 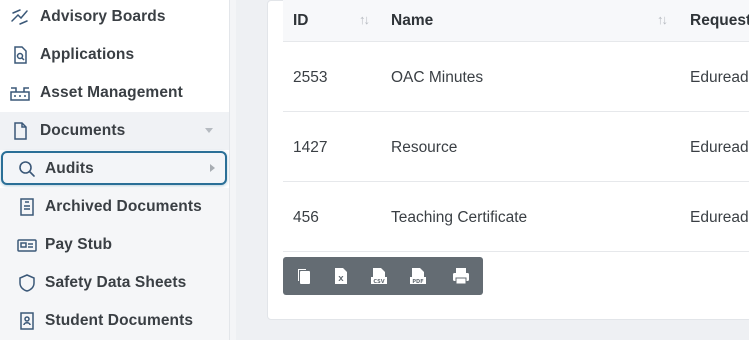 I want to click on sidebar-item-audits: Audits, so click(x=114, y=169).